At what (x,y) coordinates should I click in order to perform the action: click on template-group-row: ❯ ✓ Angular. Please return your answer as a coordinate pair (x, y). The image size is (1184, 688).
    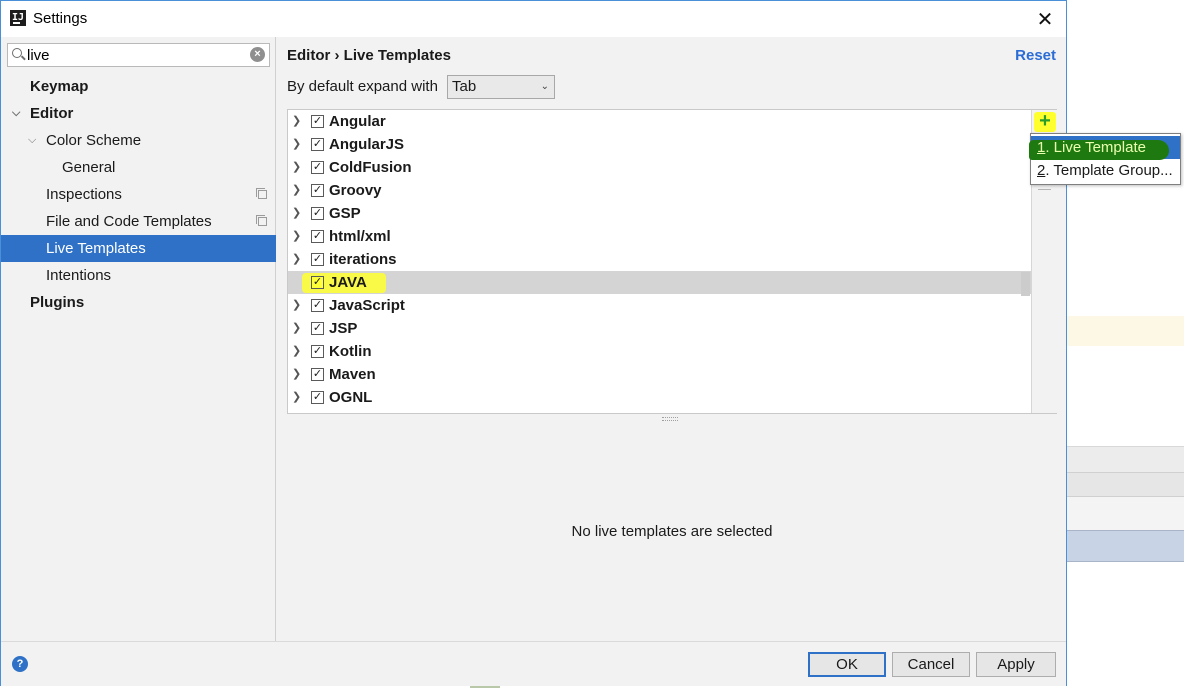
    Looking at the image, I should click on (659, 121).